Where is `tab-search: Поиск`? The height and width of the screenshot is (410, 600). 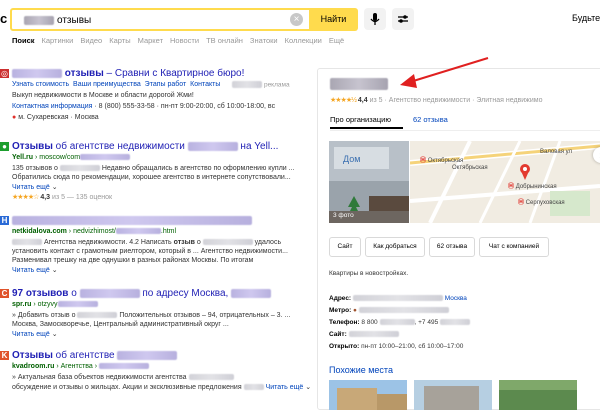 tab-search: Поиск is located at coordinates (23, 40).